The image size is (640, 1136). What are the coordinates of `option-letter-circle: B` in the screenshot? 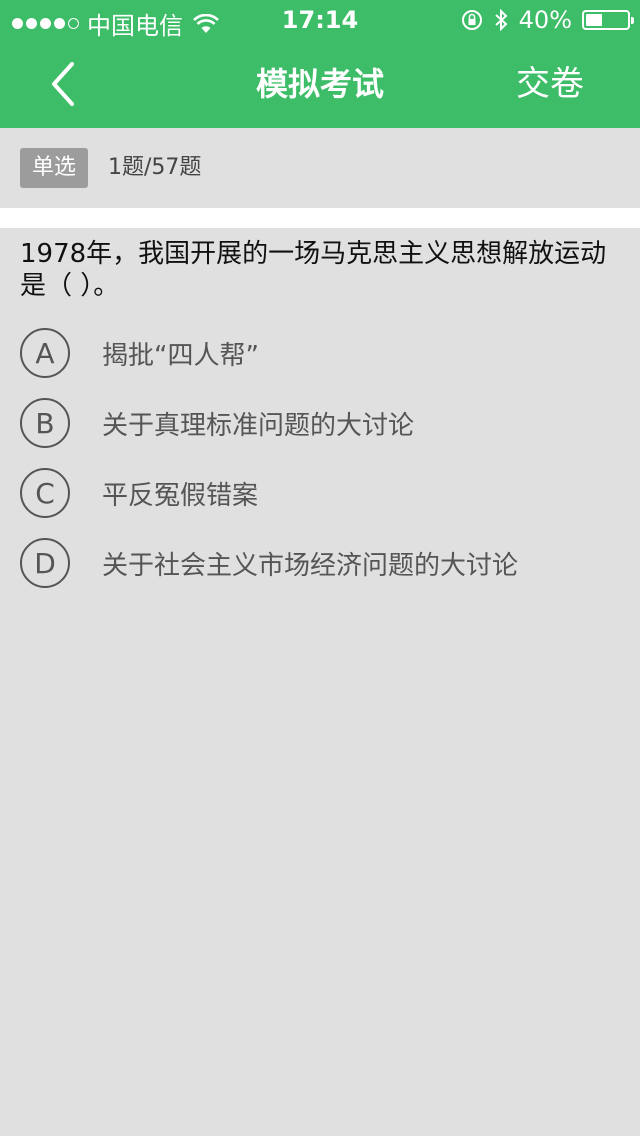 It's located at (45, 423).